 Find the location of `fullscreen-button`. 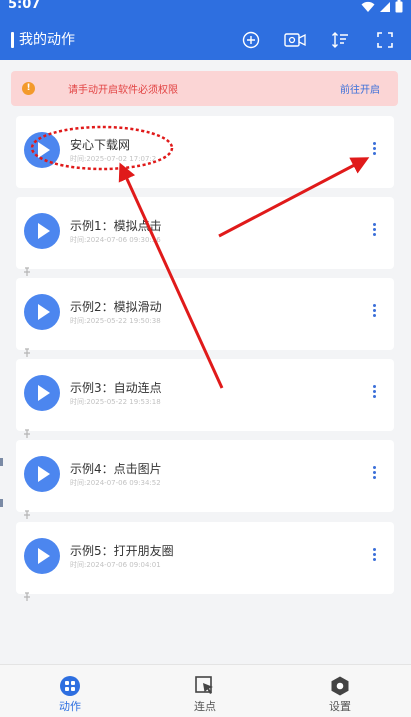

fullscreen-button is located at coordinates (385, 40).